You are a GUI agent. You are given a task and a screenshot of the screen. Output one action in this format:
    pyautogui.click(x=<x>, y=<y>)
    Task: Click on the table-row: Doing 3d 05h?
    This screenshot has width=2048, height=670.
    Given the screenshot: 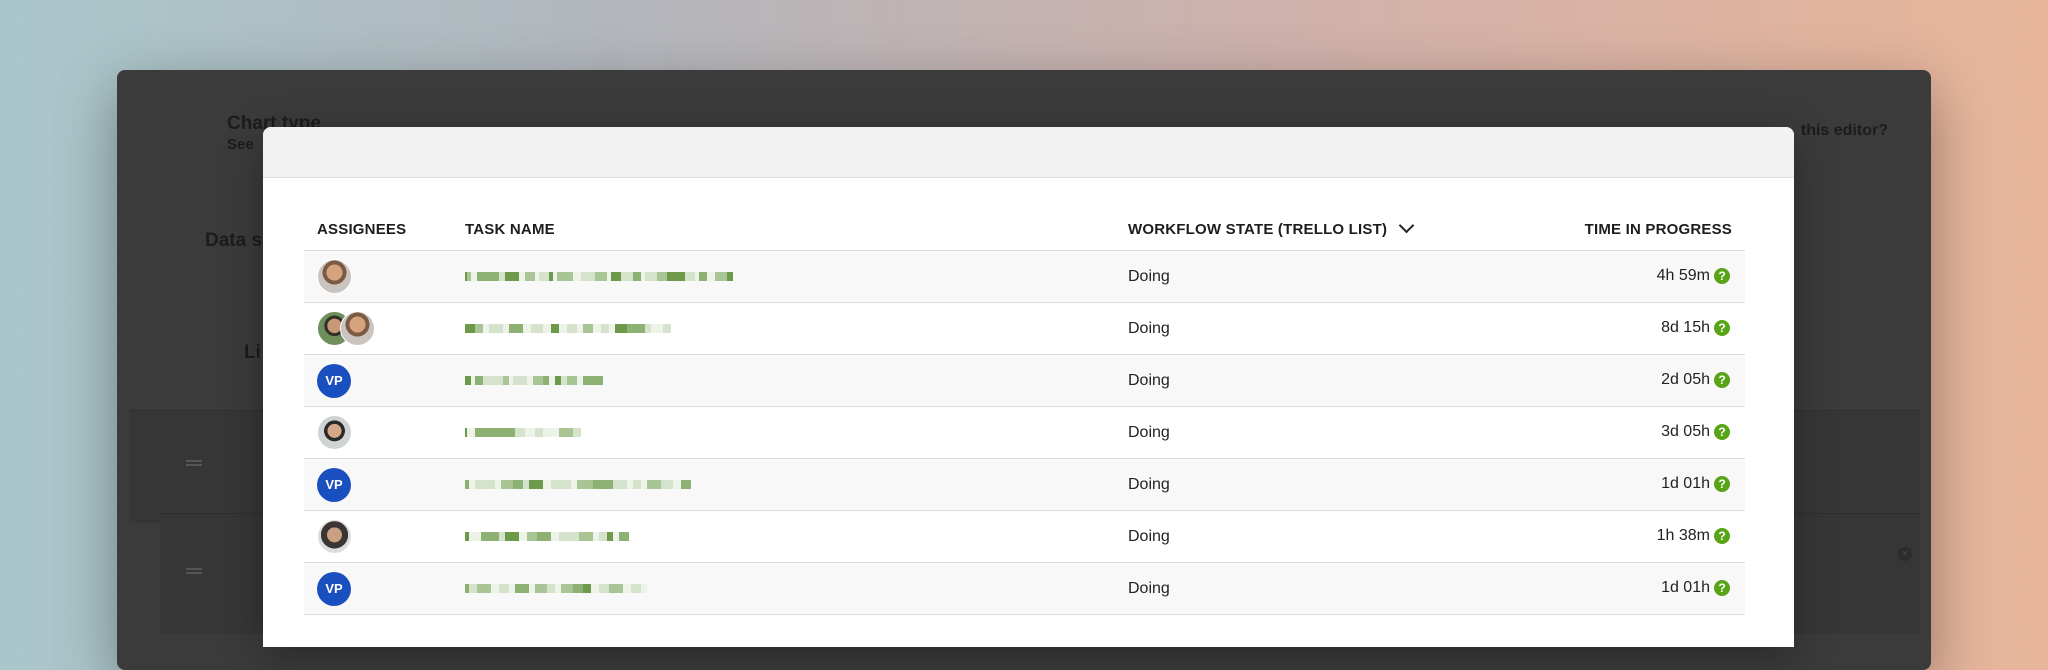 What is the action you would take?
    pyautogui.click(x=1024, y=432)
    